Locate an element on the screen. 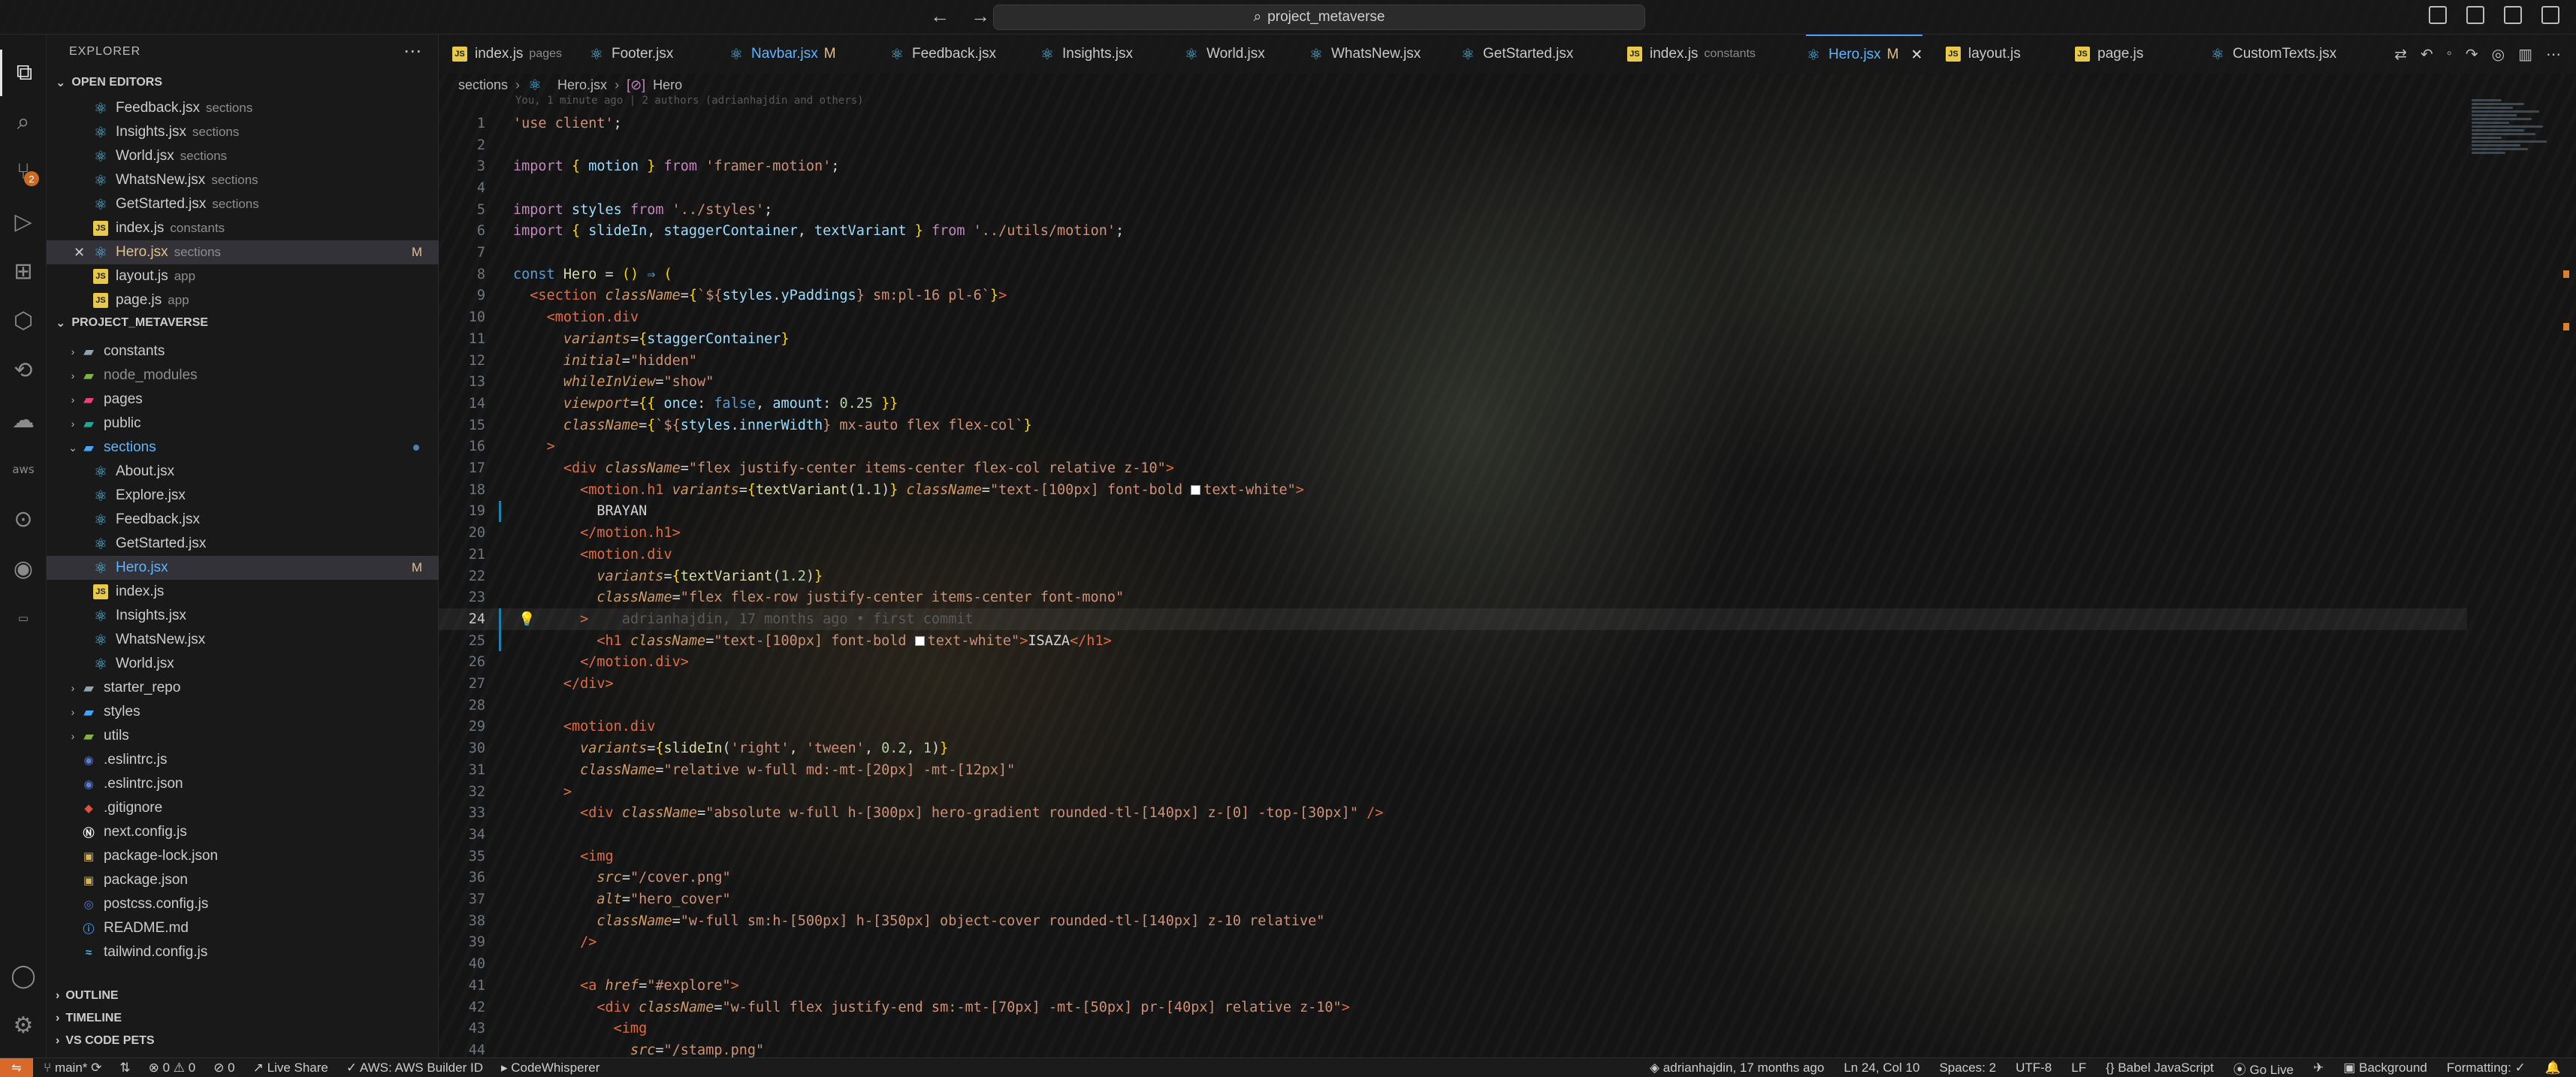  back-arrow-icon: ← is located at coordinates (940, 17).